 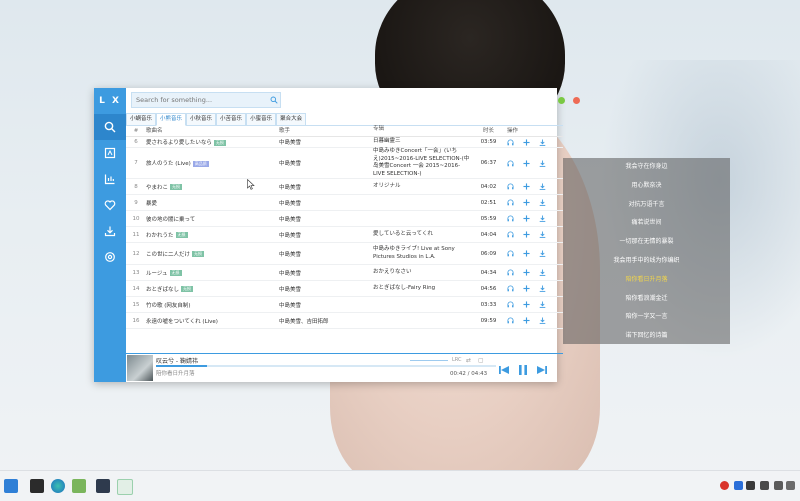 I want to click on now-playing-title: 叹云兮 - 鞠婧祎, so click(x=177, y=360).